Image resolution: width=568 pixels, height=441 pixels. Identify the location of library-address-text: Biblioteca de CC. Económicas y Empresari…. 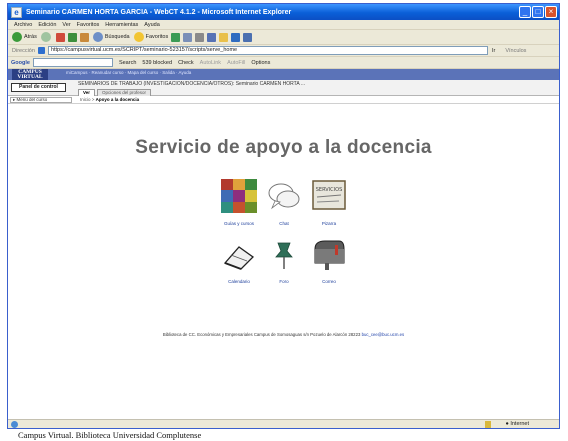
(261, 334).